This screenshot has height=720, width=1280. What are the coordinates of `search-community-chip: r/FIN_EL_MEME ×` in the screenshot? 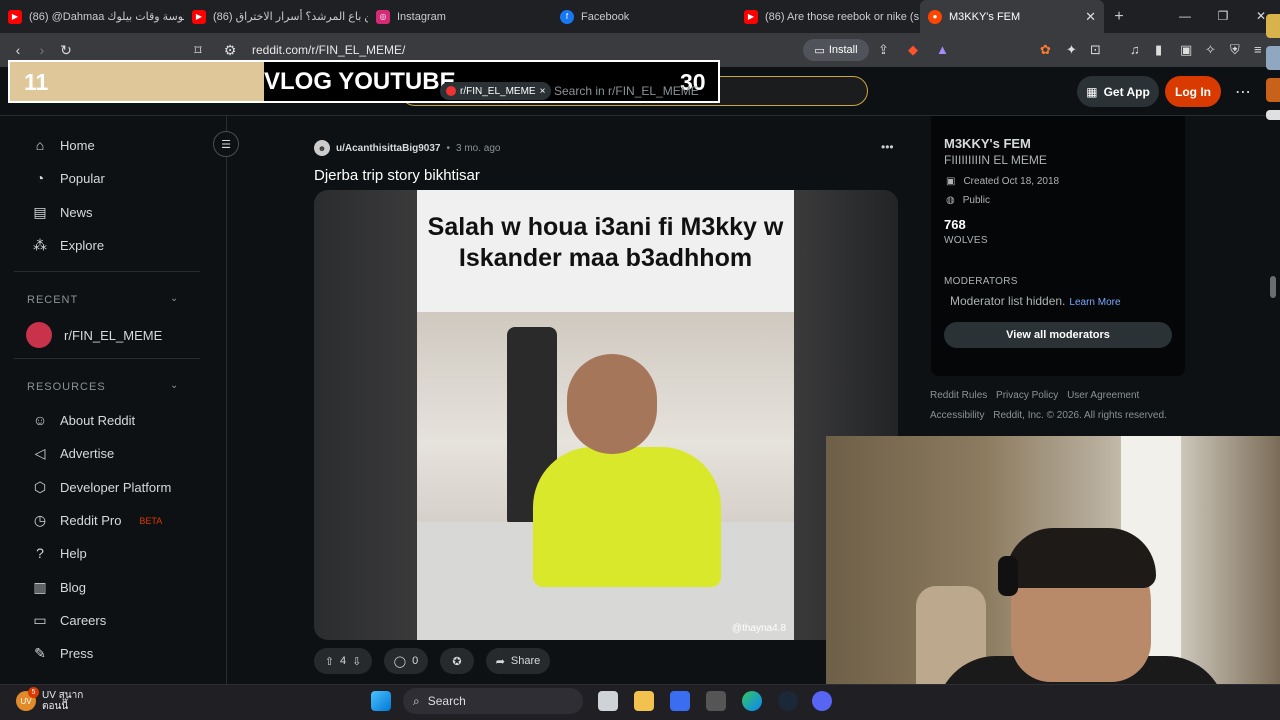 It's located at (496, 91).